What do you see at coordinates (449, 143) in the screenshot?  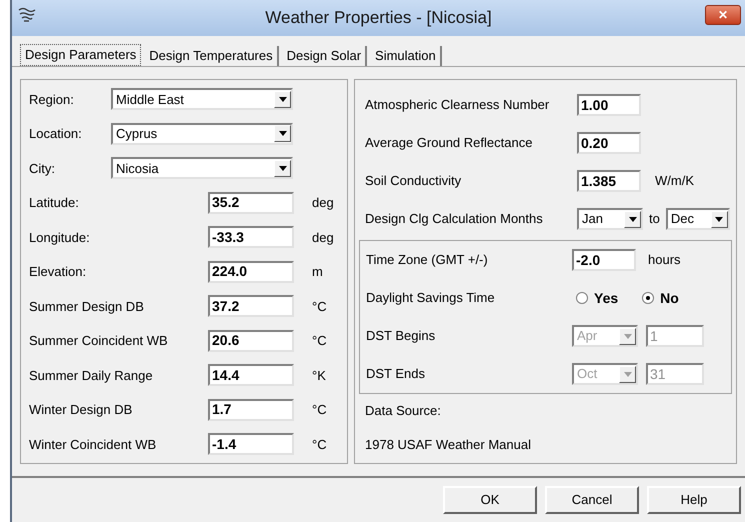 I see `field-label: Average Ground Reflectance` at bounding box center [449, 143].